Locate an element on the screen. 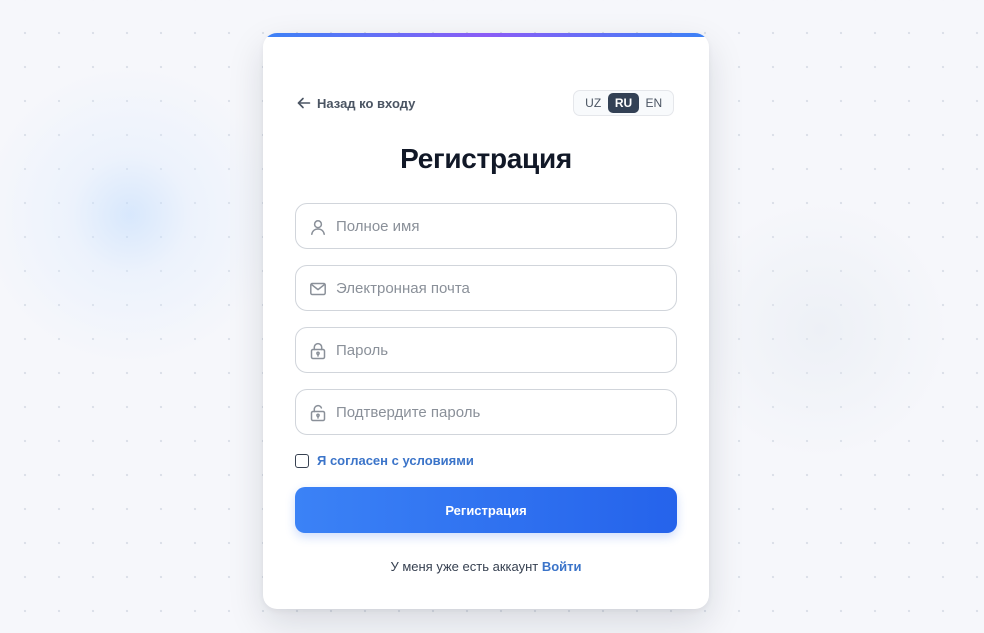 Image resolution: width=984 pixels, height=633 pixels. card-accent-bar is located at coordinates (486, 35).